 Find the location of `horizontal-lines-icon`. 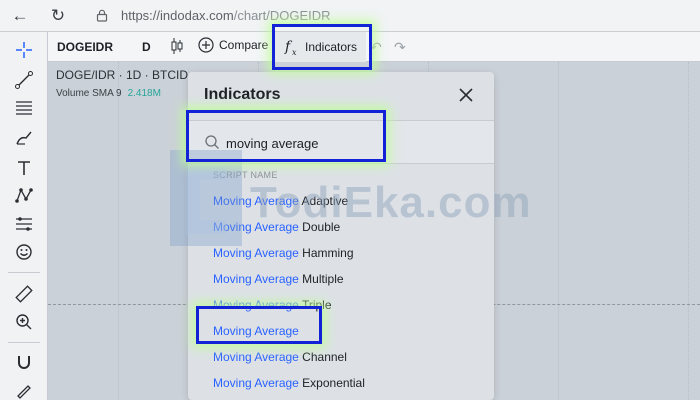

horizontal-lines-icon is located at coordinates (24, 108).